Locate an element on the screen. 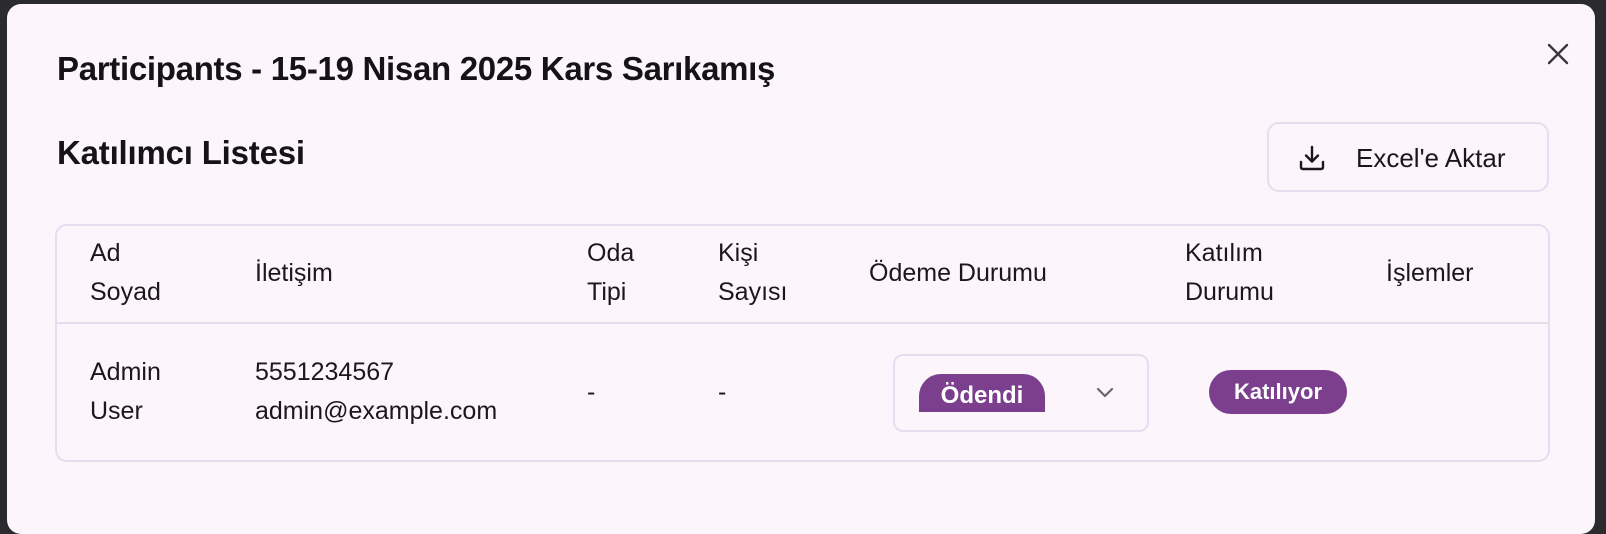 Image resolution: width=1606 pixels, height=534 pixels. participant-email: admin@example.com is located at coordinates (376, 411).